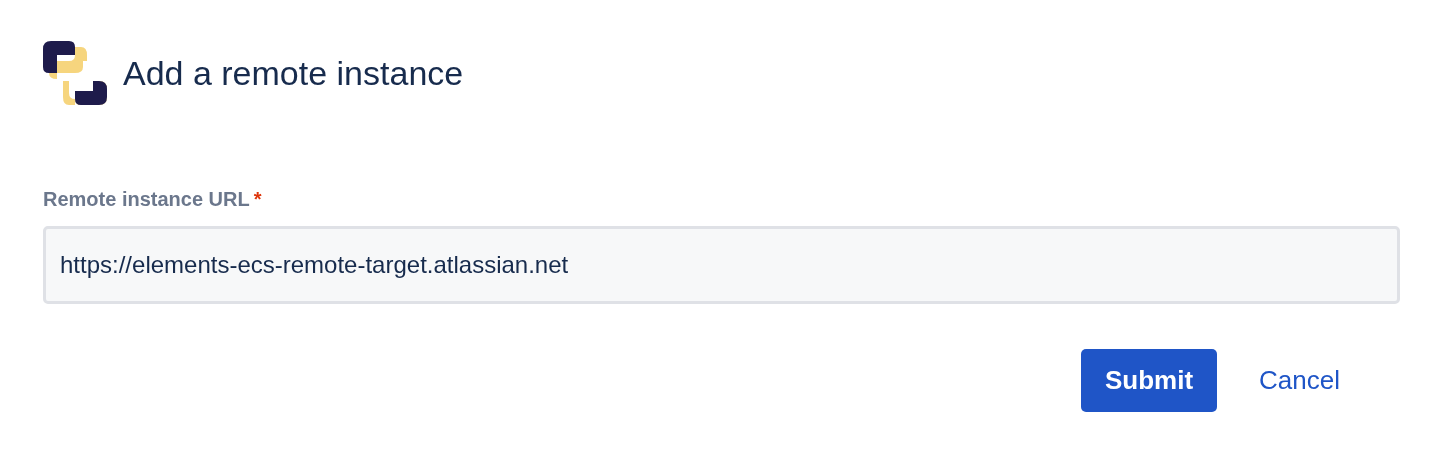 Image resolution: width=1442 pixels, height=452 pixels. I want to click on dialog-title: Add a remote instance, so click(293, 73).